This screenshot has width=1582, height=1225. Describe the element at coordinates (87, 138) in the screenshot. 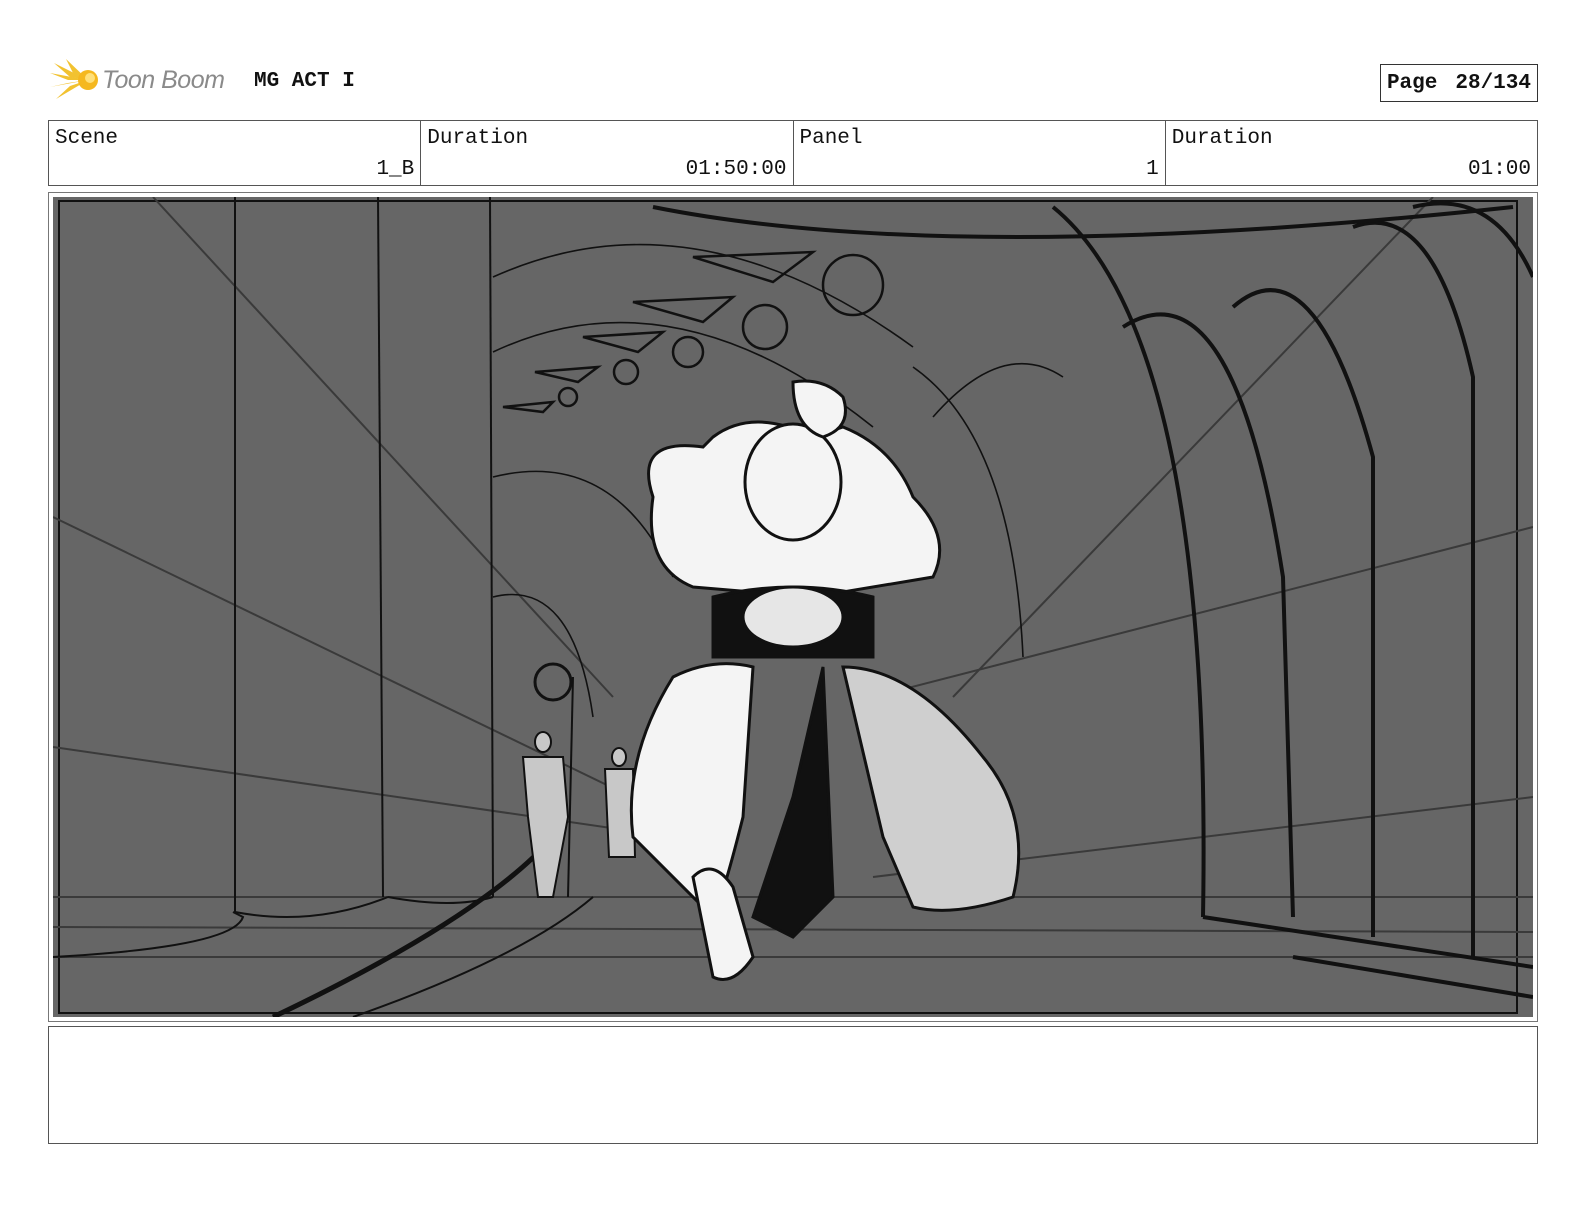

I see `scene-label: Scene` at that location.